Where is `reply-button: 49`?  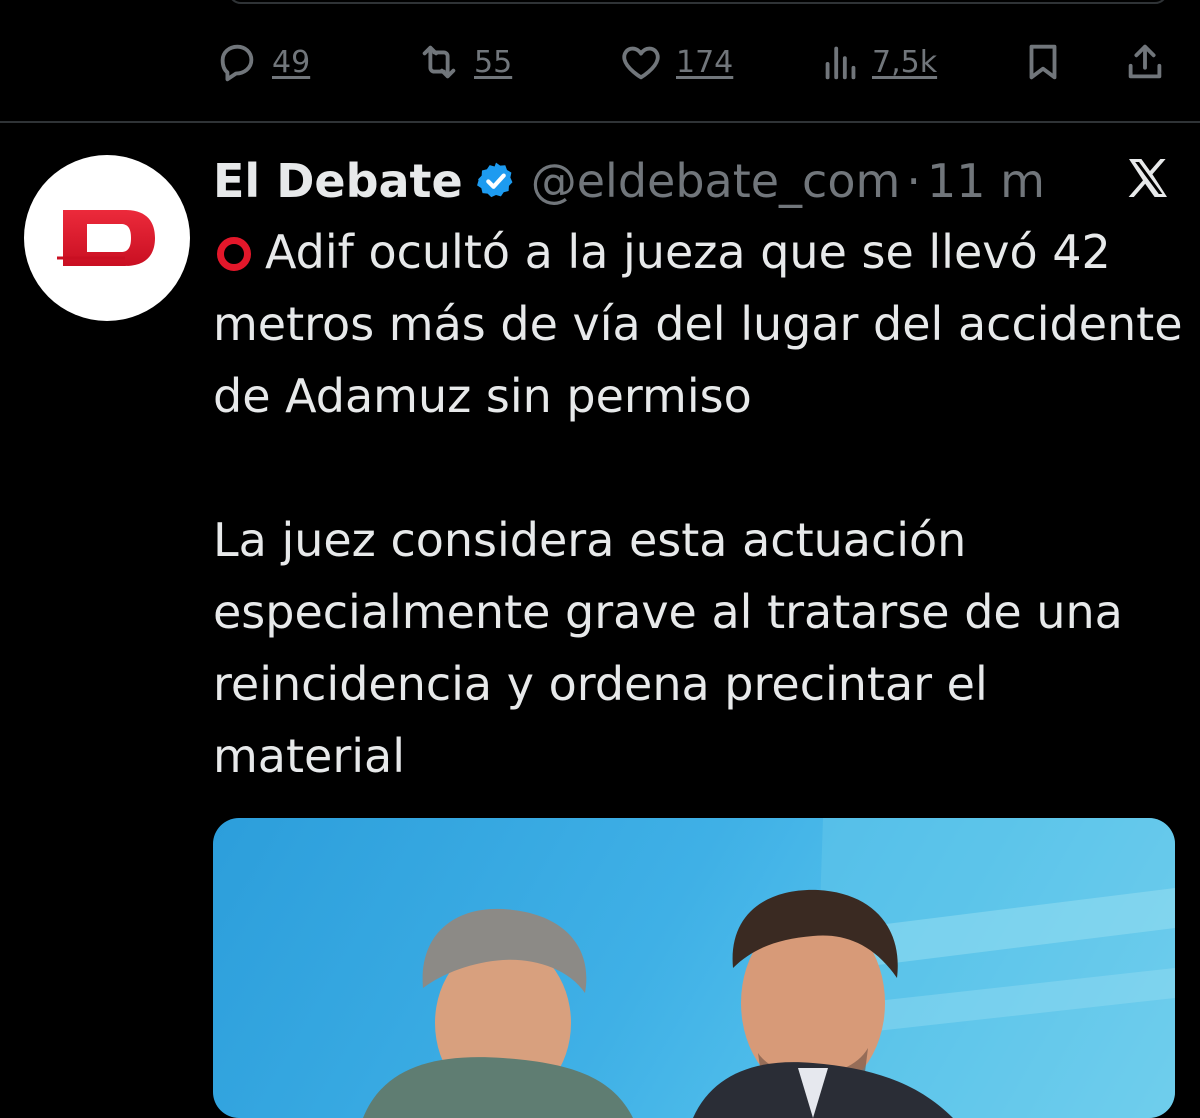
reply-button: 49 is located at coordinates (262, 62).